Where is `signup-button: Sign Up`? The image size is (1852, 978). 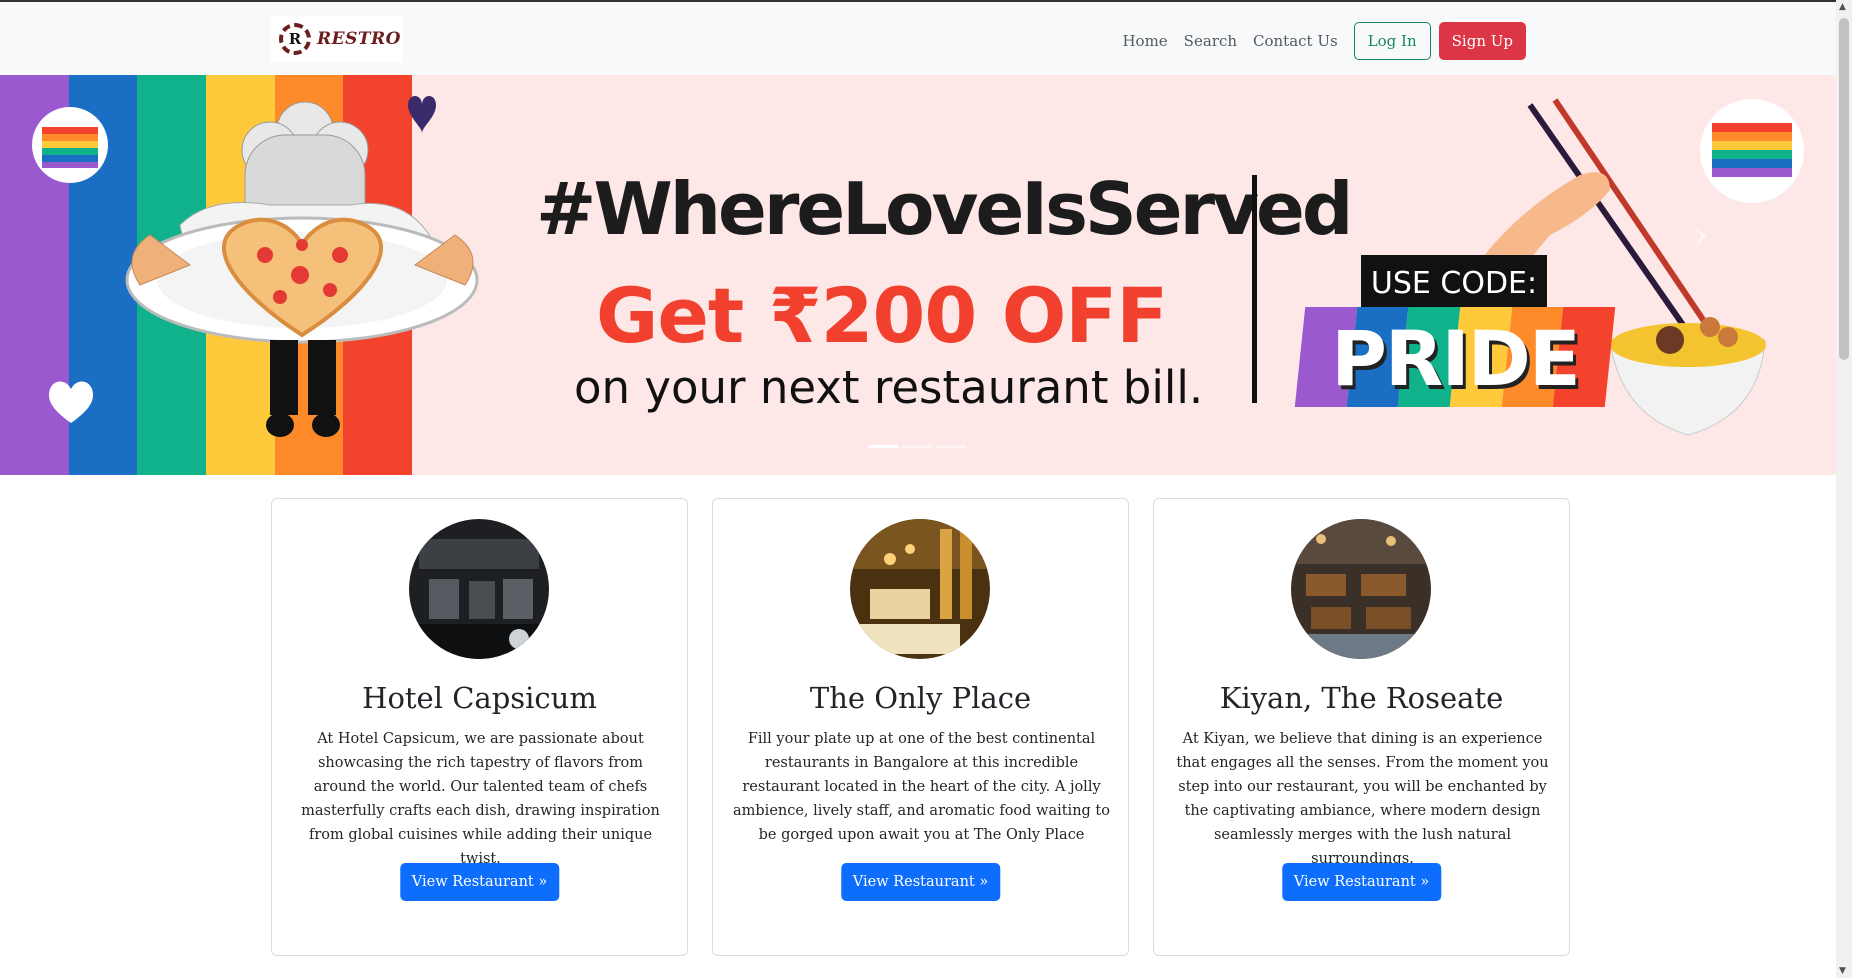 signup-button: Sign Up is located at coordinates (1482, 41).